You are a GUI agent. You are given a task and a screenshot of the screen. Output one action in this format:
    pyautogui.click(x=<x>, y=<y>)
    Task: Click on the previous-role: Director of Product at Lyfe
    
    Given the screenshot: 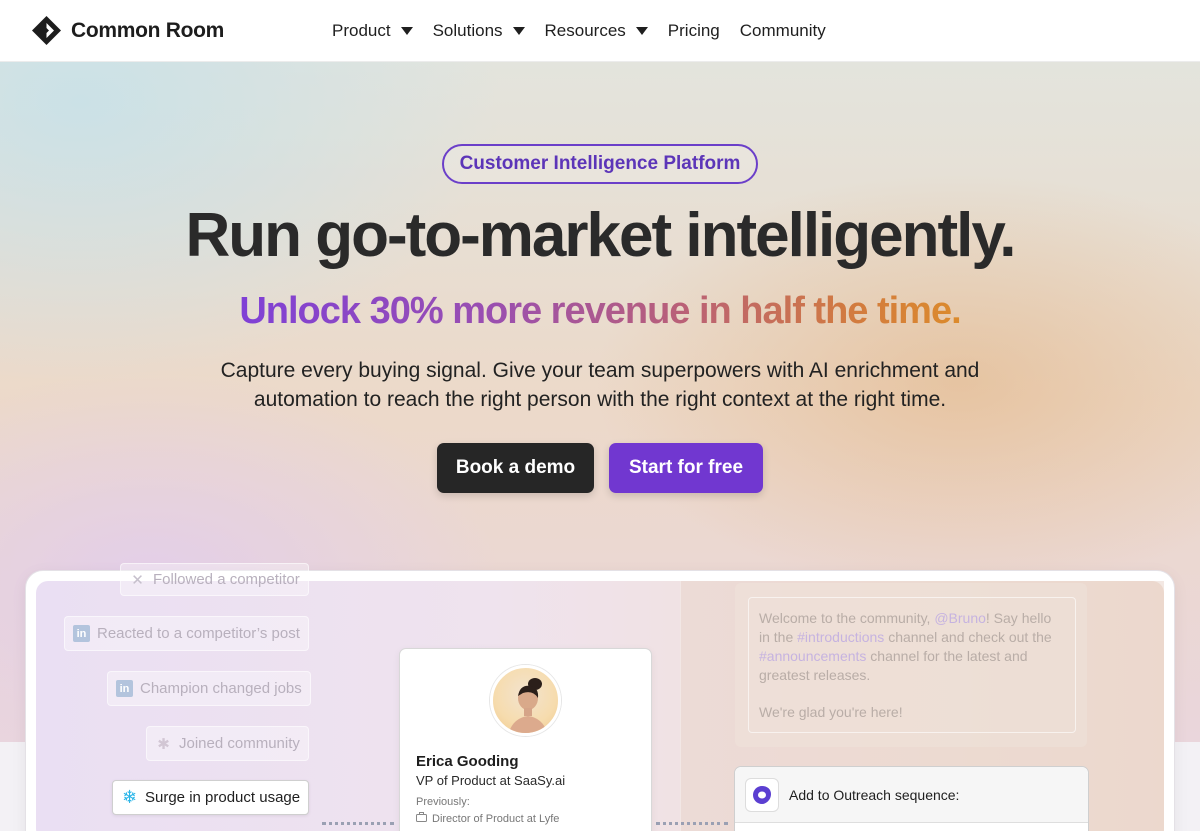 What is the action you would take?
    pyautogui.click(x=487, y=818)
    